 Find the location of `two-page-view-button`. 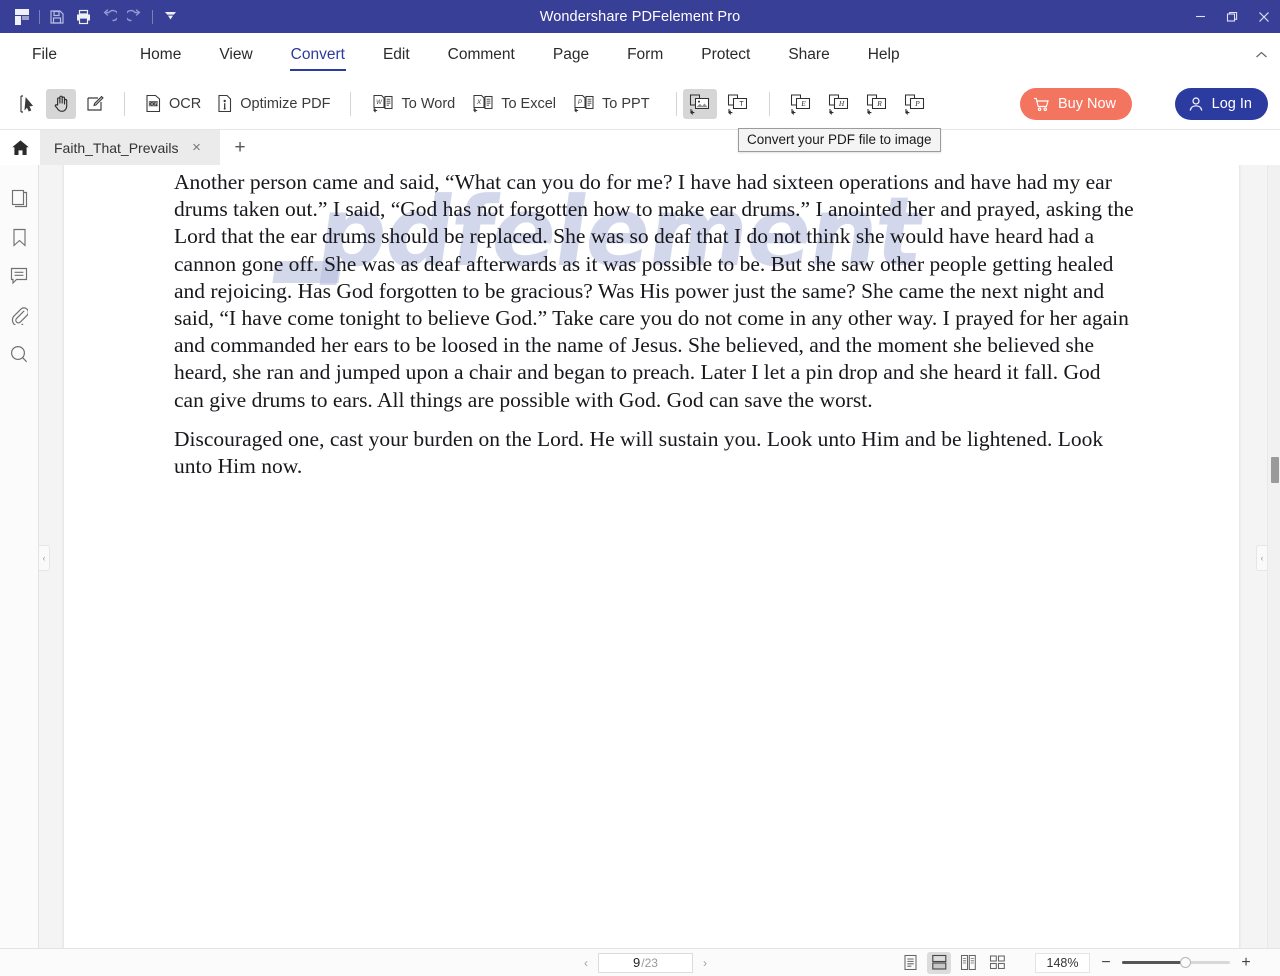

two-page-view-button is located at coordinates (968, 963).